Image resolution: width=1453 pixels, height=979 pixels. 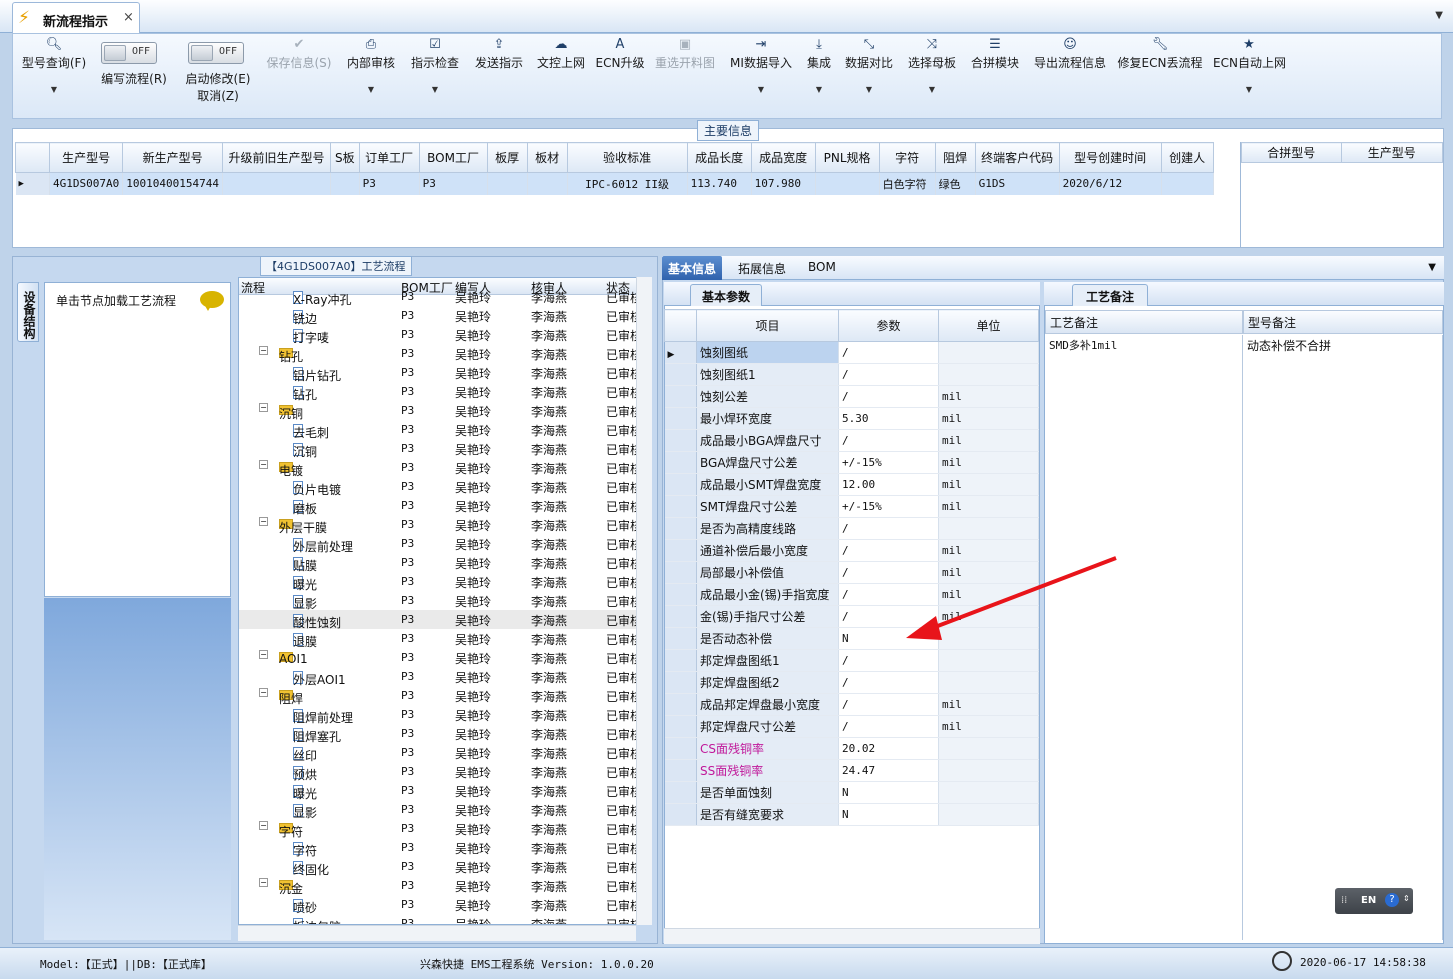 I want to click on params-horizontal-scrollbar, so click(x=852, y=936).